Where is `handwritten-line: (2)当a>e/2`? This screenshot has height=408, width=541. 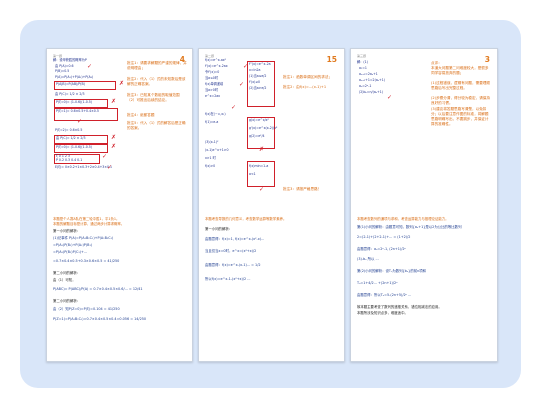 handwritten-line: (2)当a>e/2 is located at coordinates (258, 88).